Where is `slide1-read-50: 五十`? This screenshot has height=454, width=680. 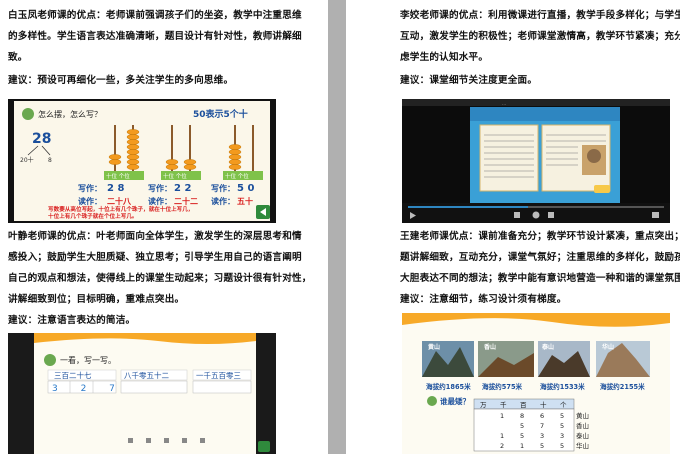 slide1-read-50: 五十 is located at coordinates (245, 201).